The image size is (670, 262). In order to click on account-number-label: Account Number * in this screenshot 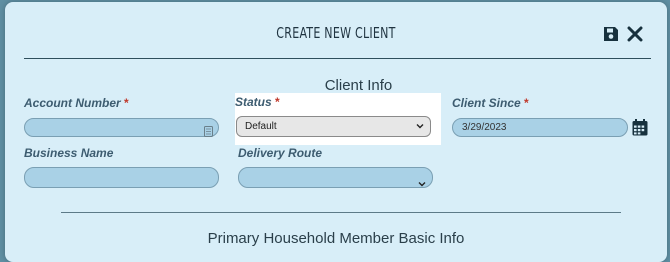, I will do `click(76, 103)`.